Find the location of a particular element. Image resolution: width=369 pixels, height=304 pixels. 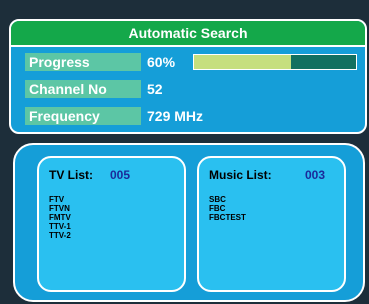

list-item: SBC is located at coordinates (227, 199).